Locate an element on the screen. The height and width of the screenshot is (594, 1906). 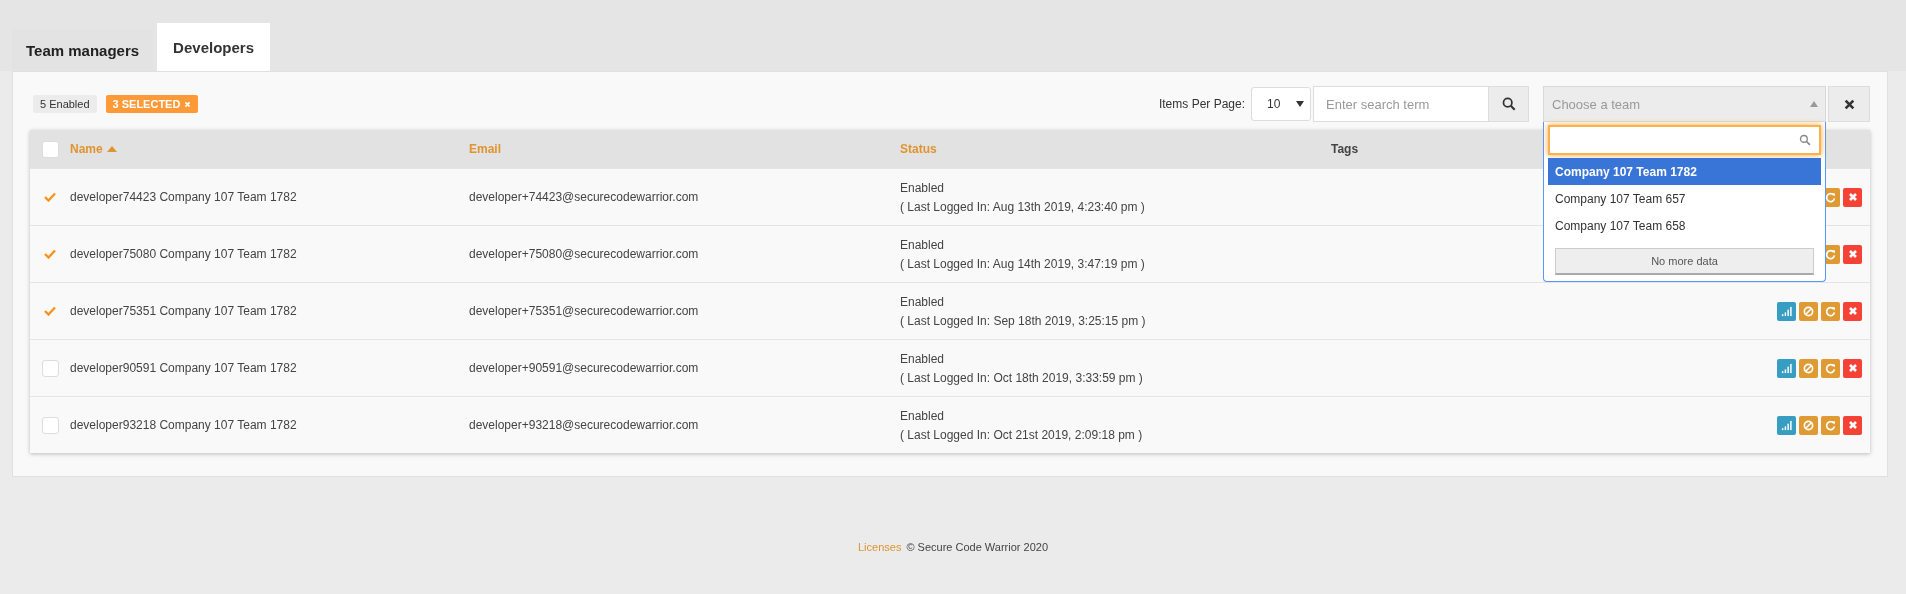
search-button is located at coordinates (1509, 104).